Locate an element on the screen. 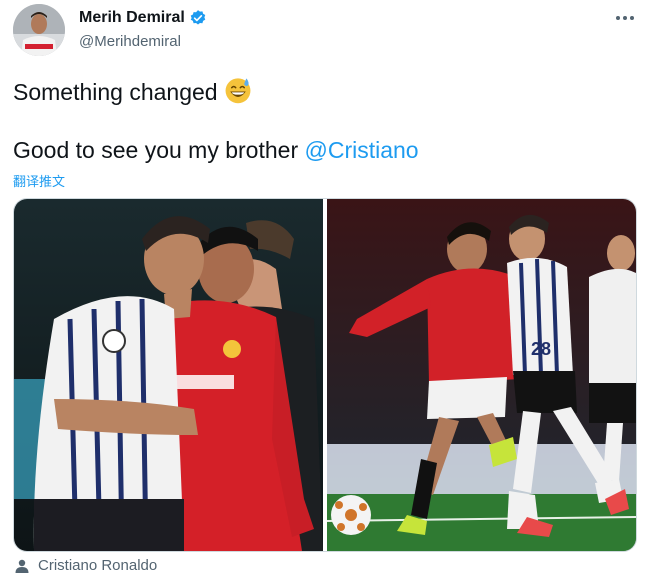  tweet-text-something-changed: Something changed is located at coordinates (115, 92).